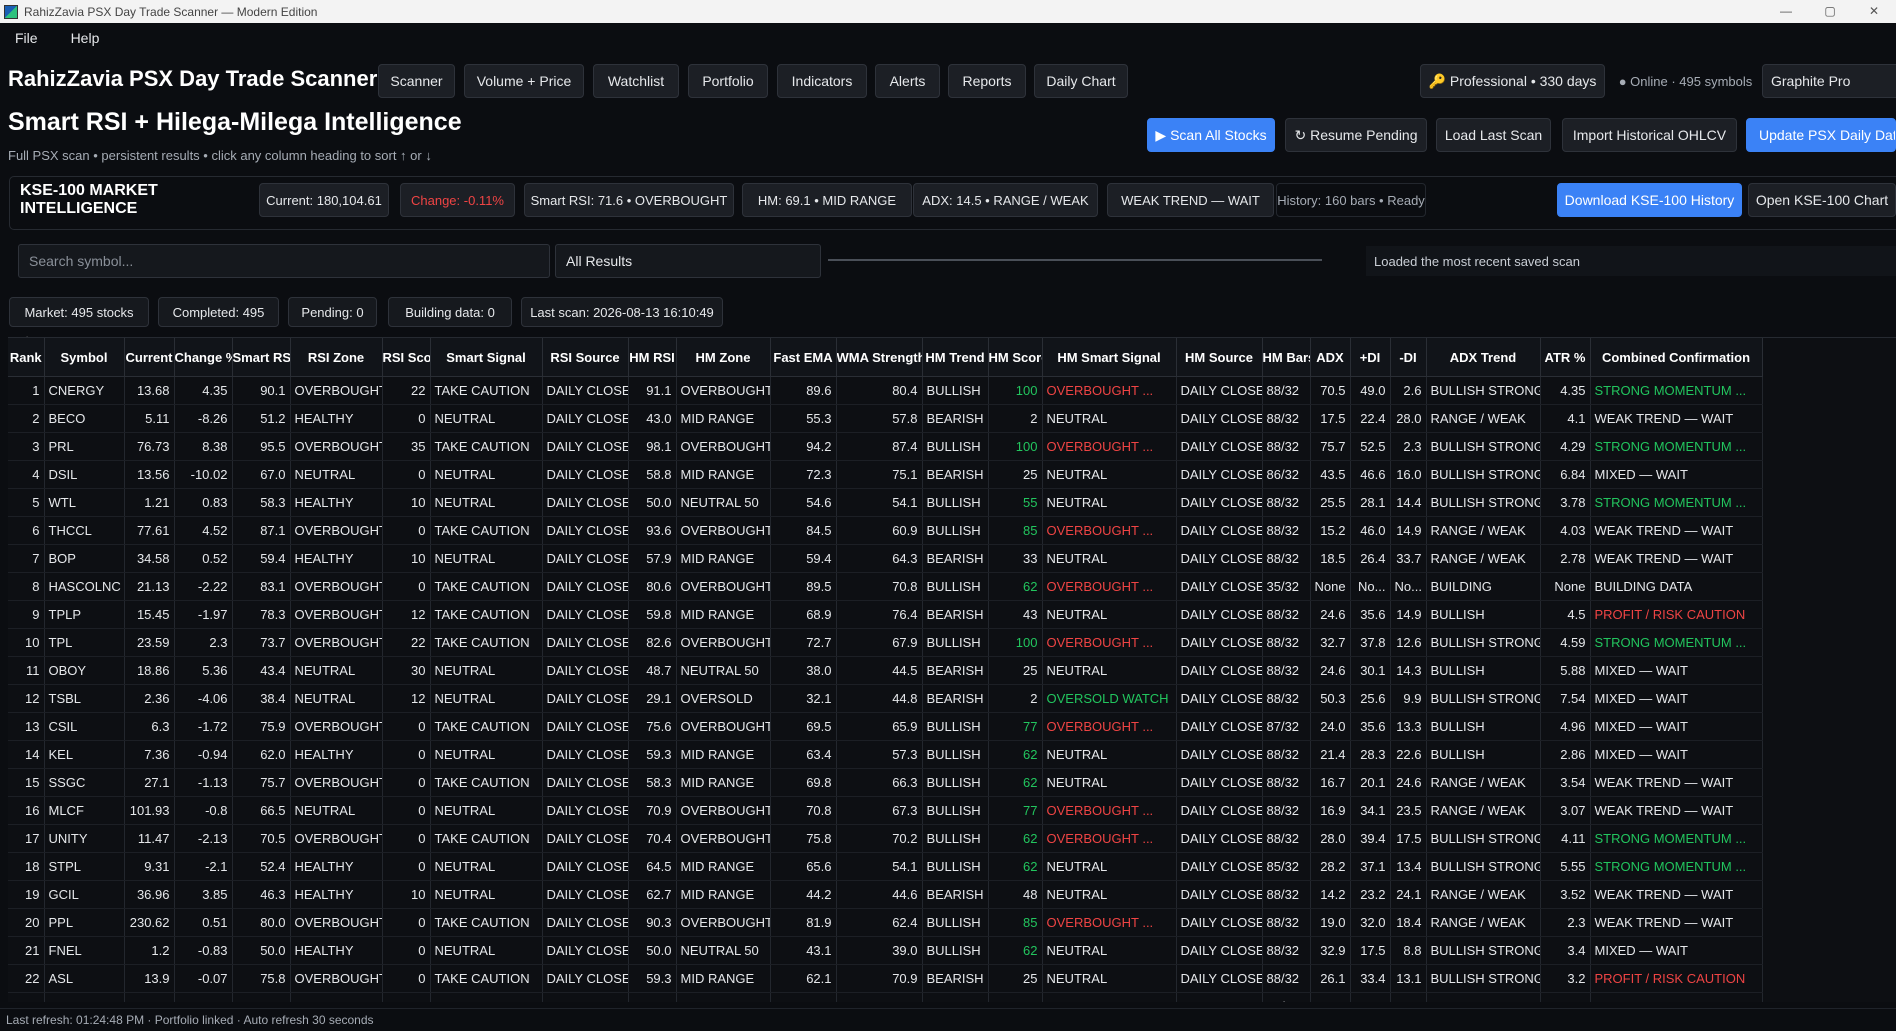 The width and height of the screenshot is (1896, 1031). Describe the element at coordinates (585, 357) in the screenshot. I see `column-header: RSI Source` at that location.